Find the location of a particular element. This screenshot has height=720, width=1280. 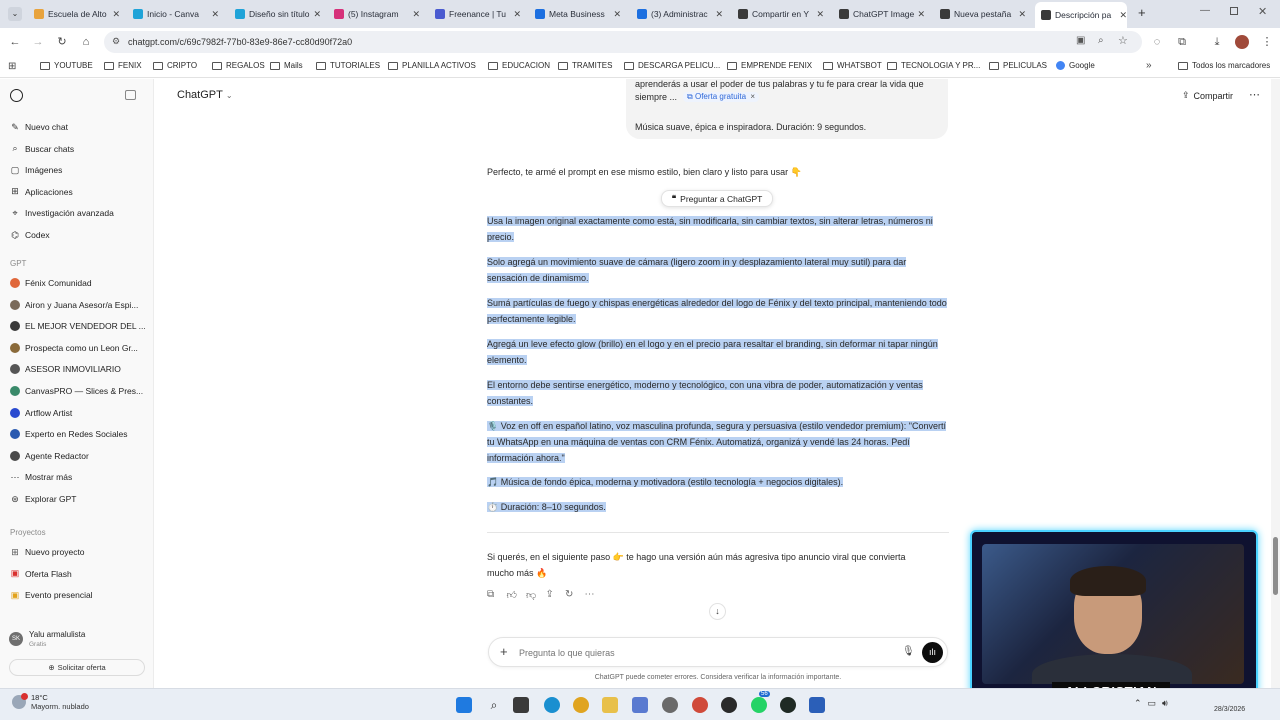

chrome-profile-icon is located at coordinates (700, 705).